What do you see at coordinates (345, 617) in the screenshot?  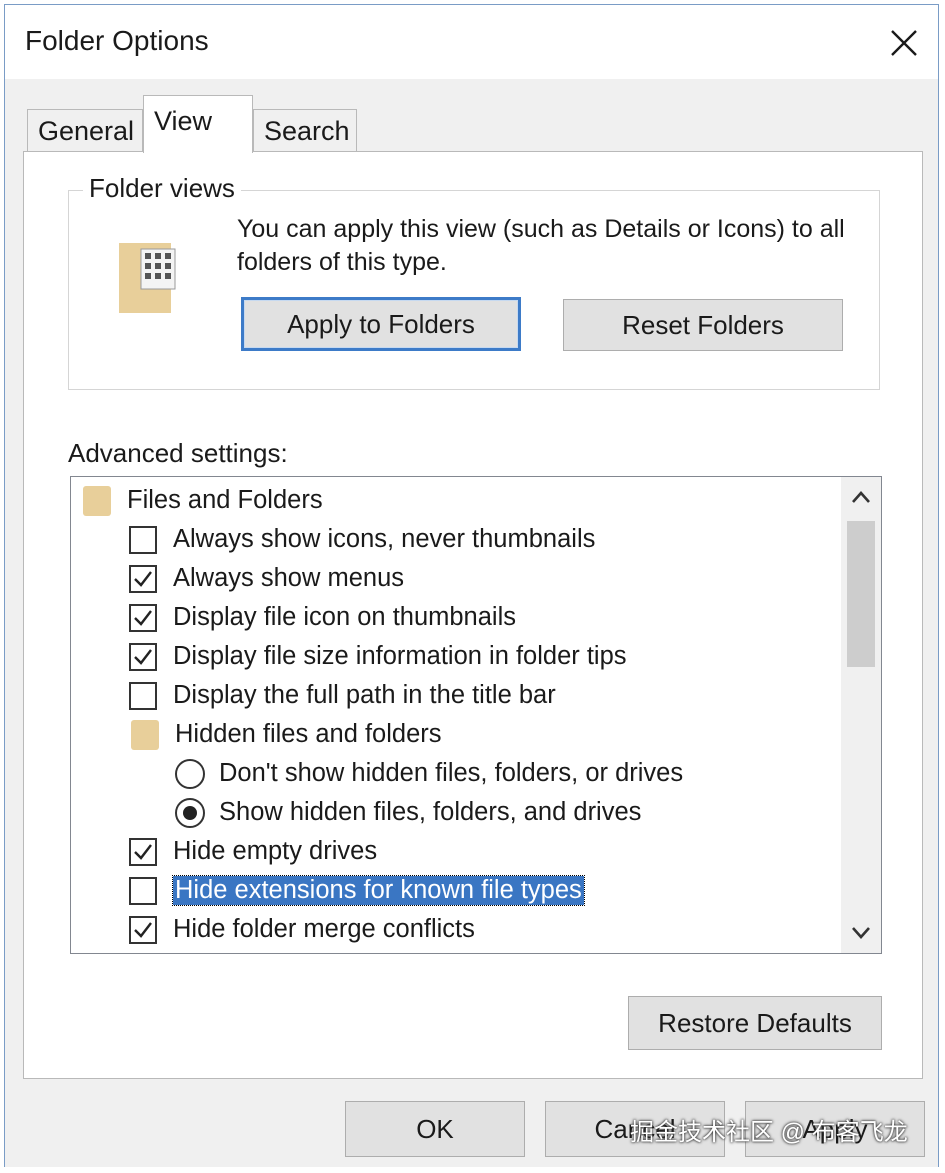 I see `list-item-label: Display file icon on thumbnails` at bounding box center [345, 617].